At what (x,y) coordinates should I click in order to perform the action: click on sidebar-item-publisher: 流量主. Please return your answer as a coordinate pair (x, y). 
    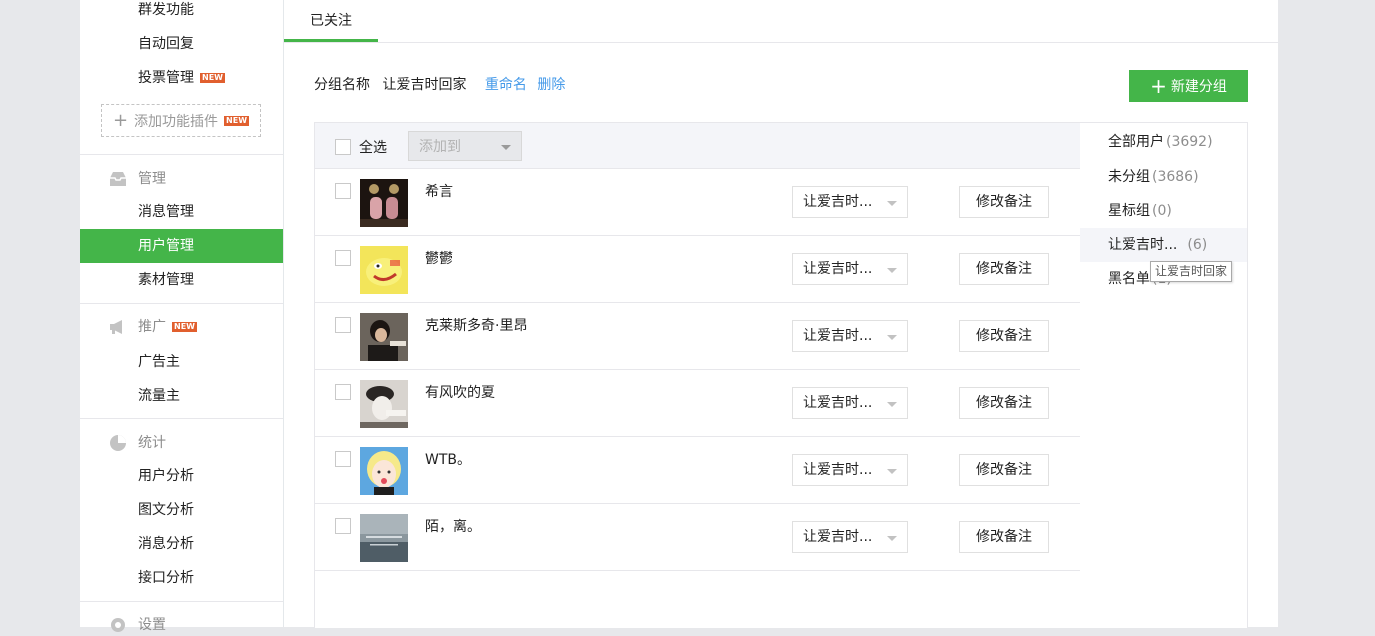
    Looking at the image, I should click on (159, 396).